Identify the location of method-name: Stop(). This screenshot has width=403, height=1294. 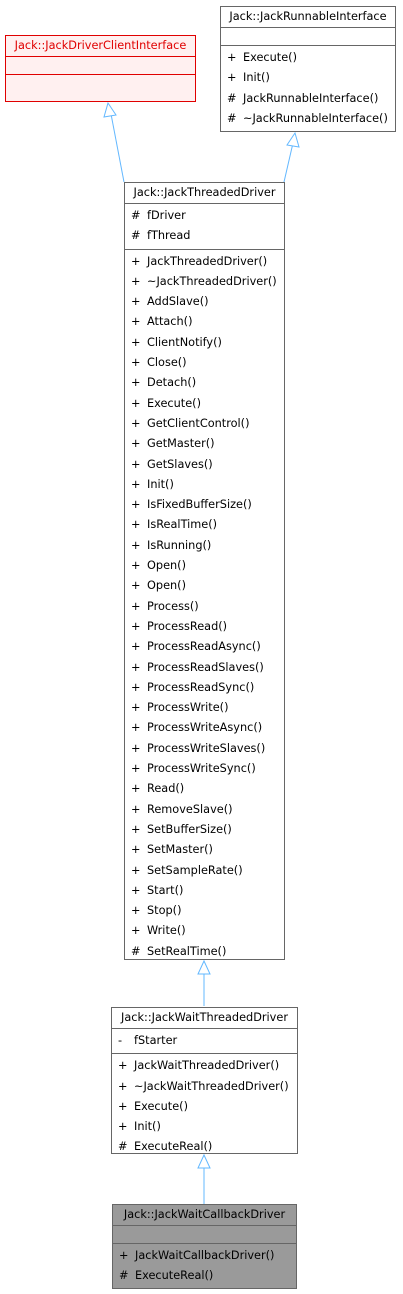
(164, 911).